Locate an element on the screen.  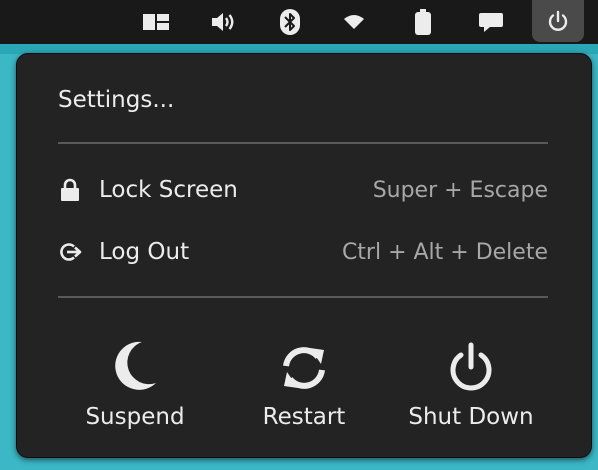
log-out-label: Log Out is located at coordinates (144, 252).